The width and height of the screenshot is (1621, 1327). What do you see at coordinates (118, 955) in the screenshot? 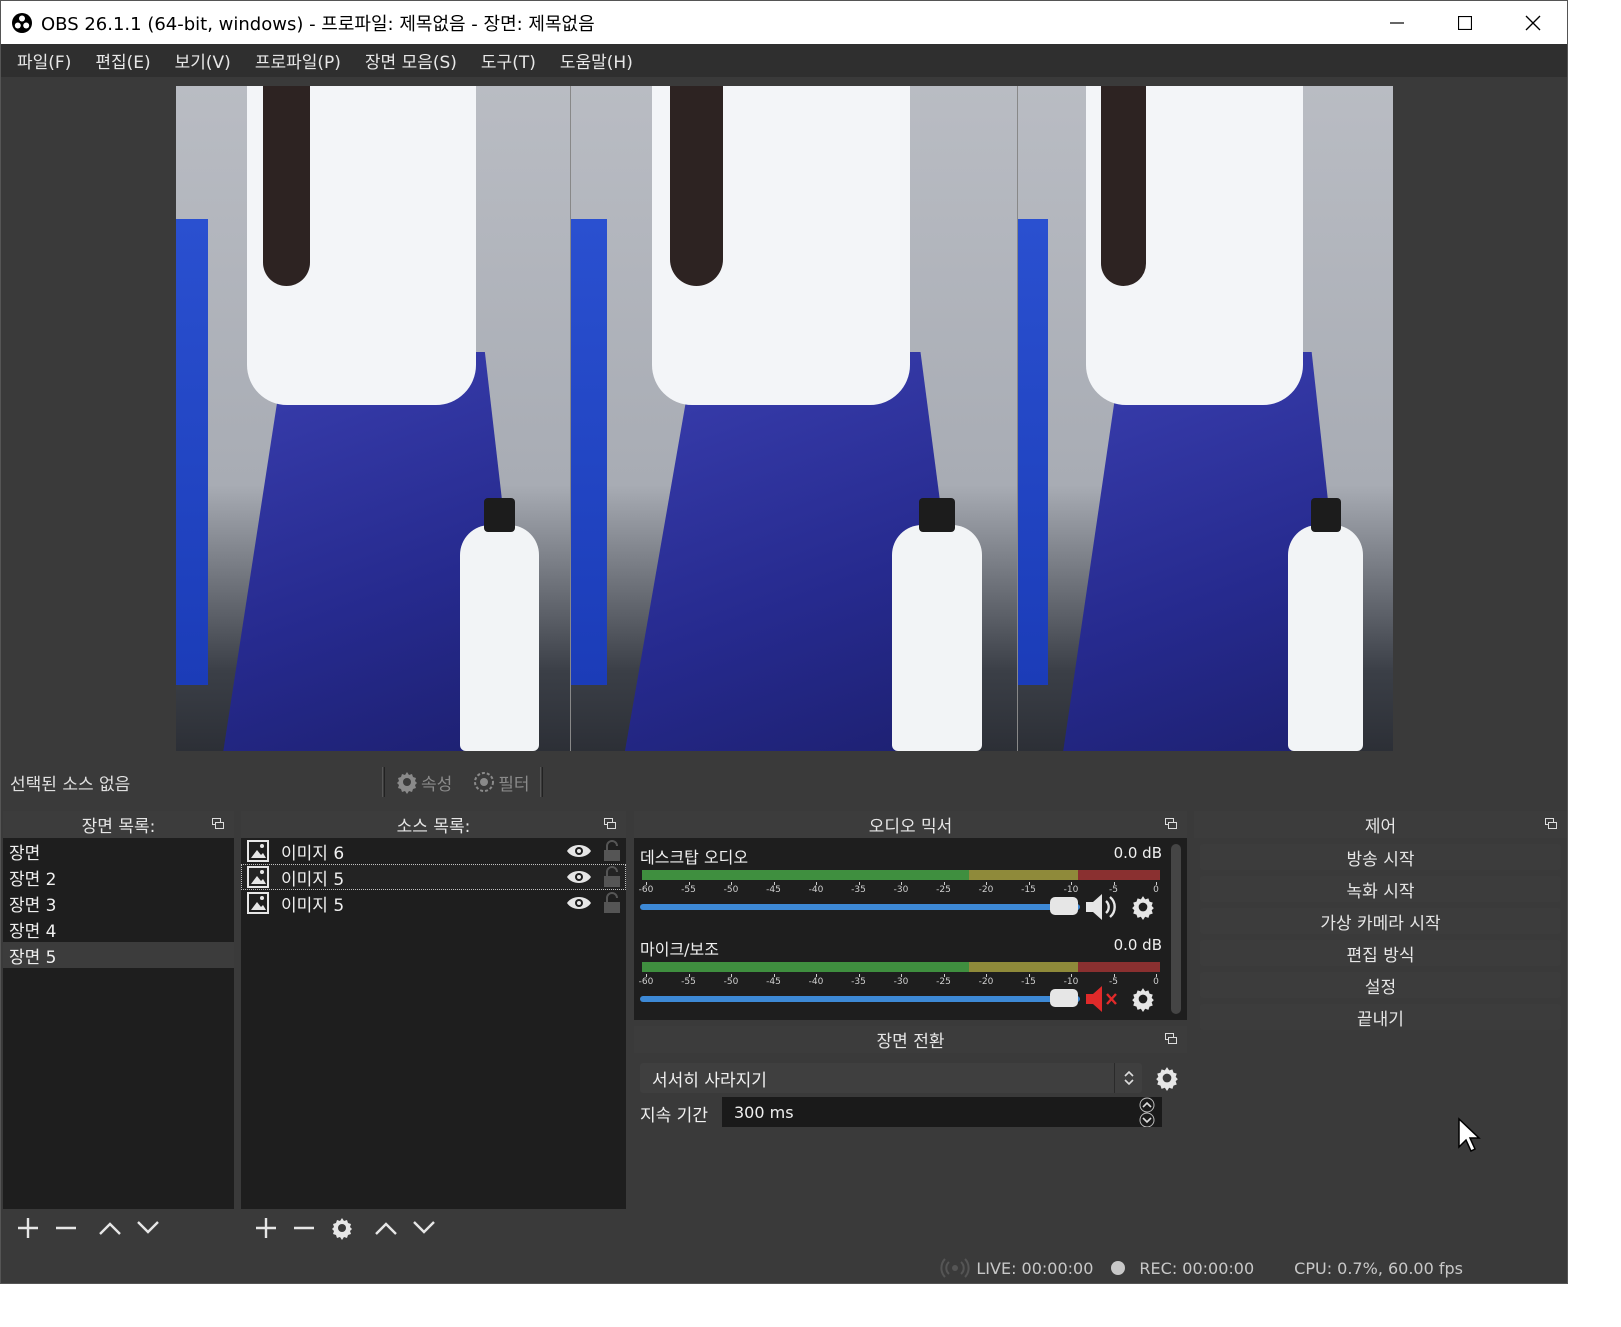
I see `scene-item-active: 장면 5` at bounding box center [118, 955].